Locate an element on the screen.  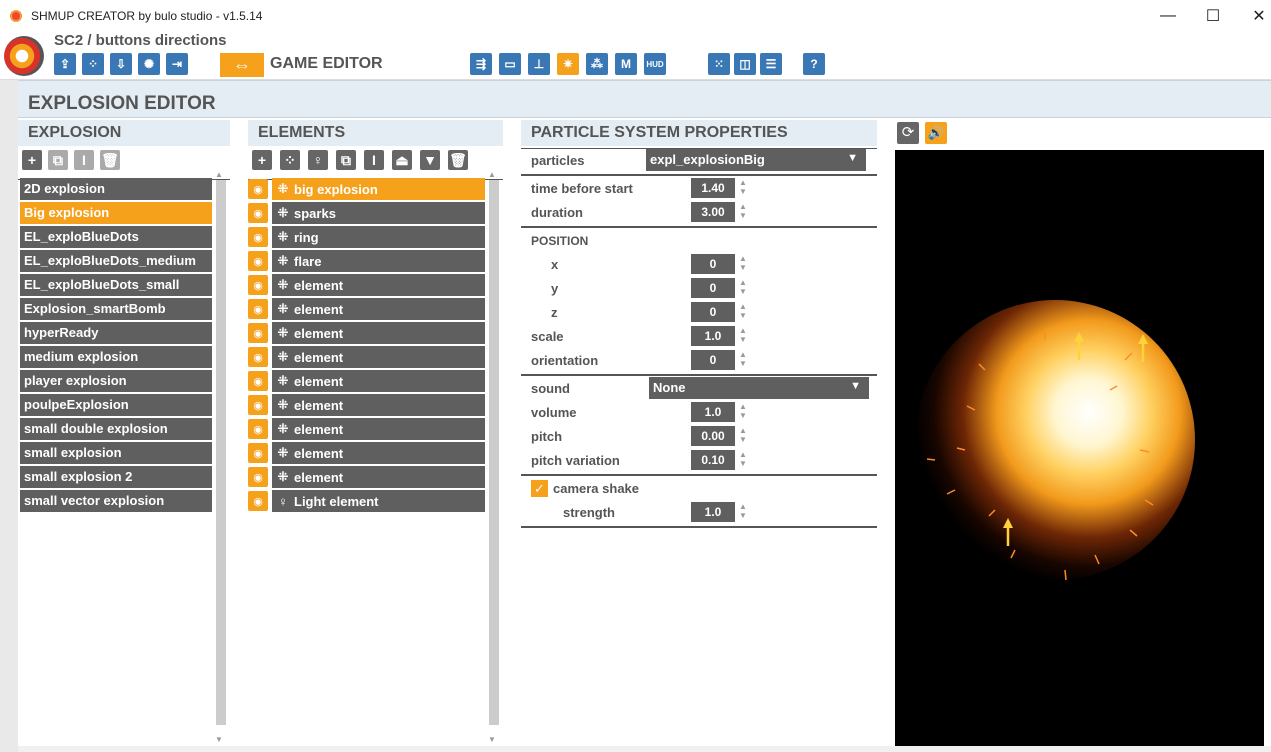
sound-icon: 🔊 is located at coordinates (936, 133).